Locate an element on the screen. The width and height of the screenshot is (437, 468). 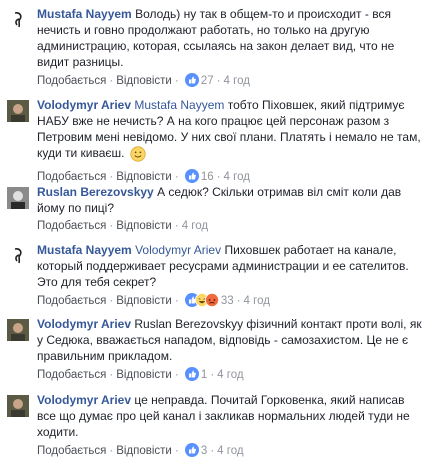
reaction-count: 33 is located at coordinates (227, 301).